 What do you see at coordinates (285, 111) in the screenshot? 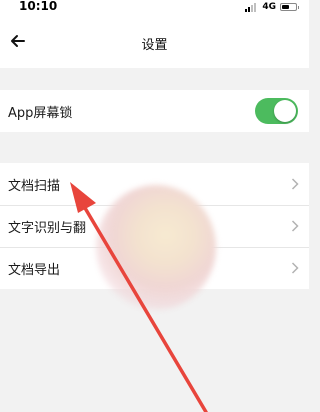
I see `toggle-knob` at bounding box center [285, 111].